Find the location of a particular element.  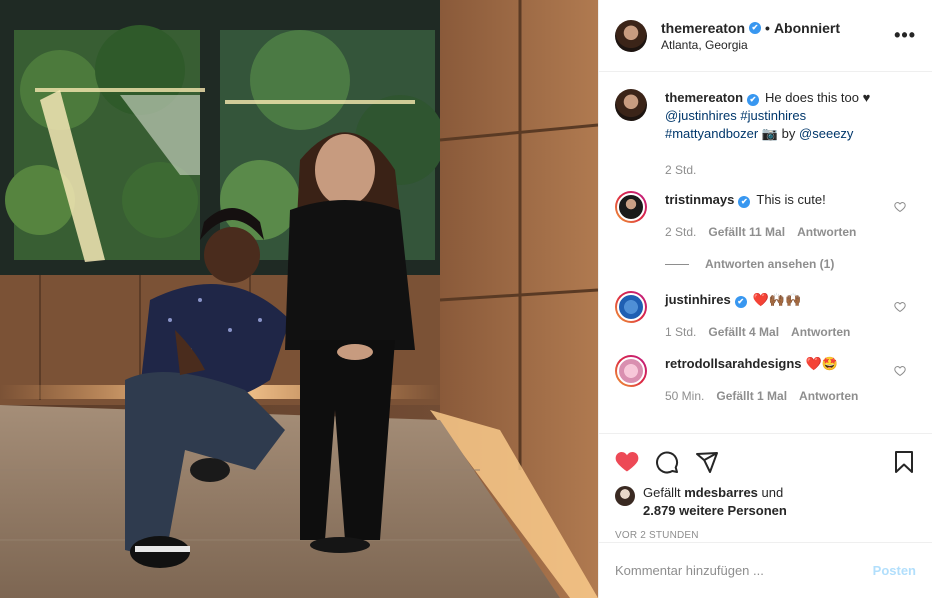

more-options-icon: ••• is located at coordinates (905, 35).